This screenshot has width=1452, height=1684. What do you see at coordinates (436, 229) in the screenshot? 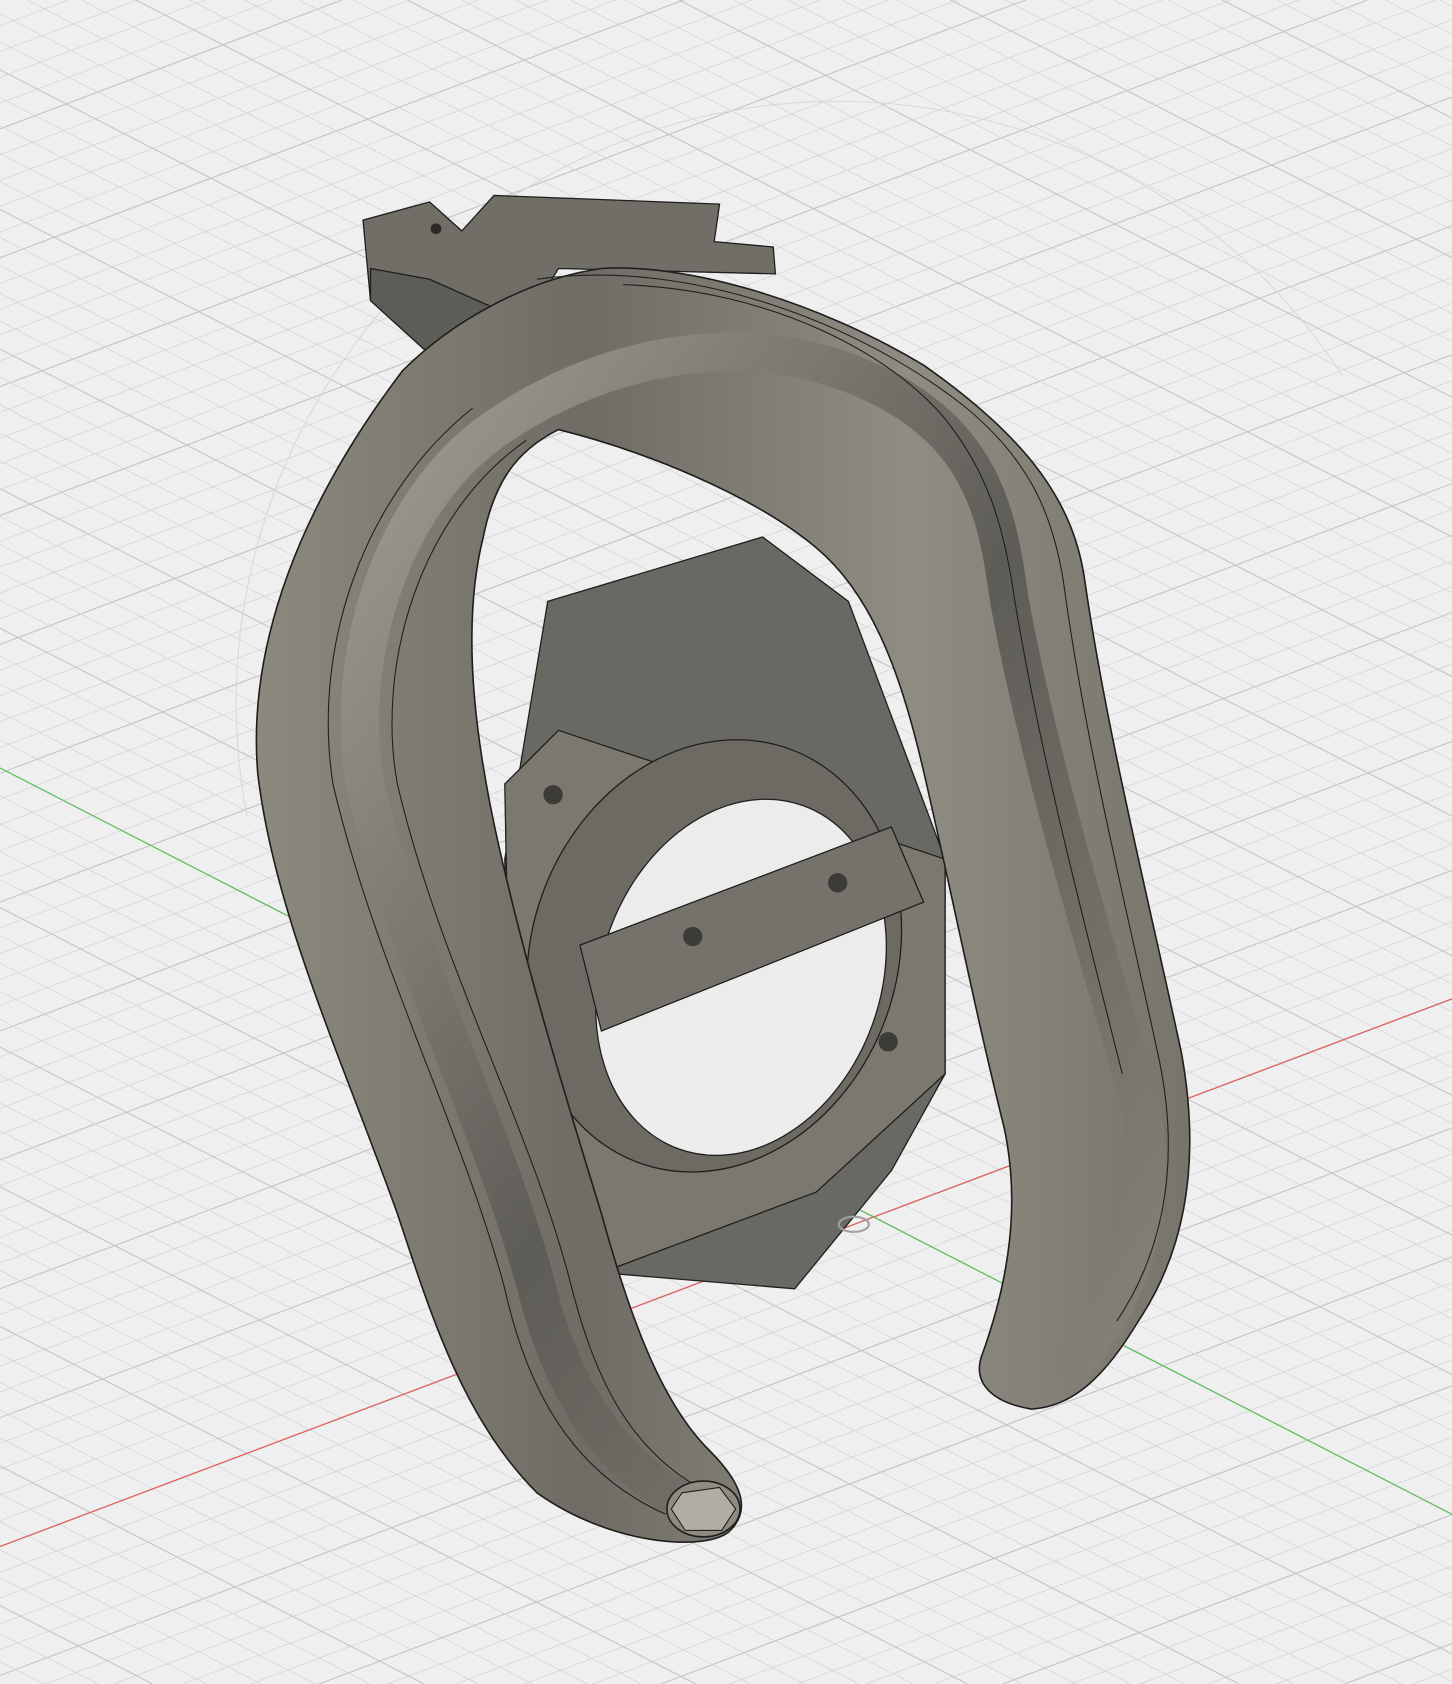
I see `mount-hole` at bounding box center [436, 229].